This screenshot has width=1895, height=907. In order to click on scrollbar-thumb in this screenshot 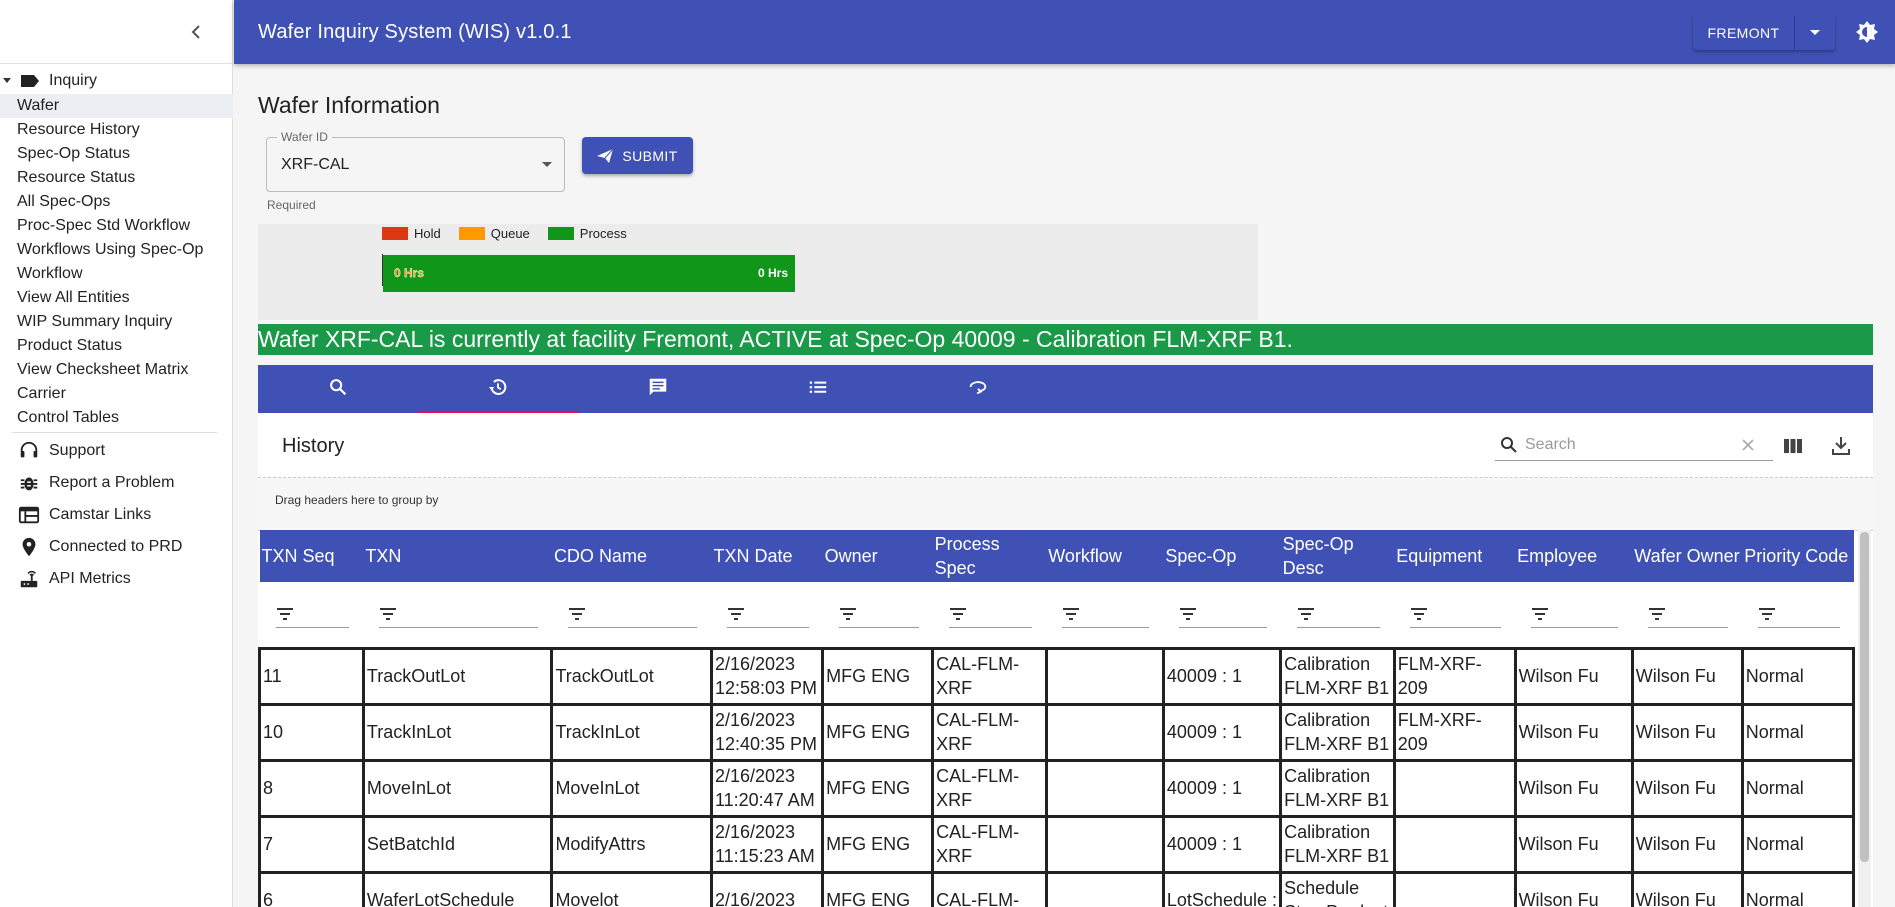, I will do `click(1864, 697)`.